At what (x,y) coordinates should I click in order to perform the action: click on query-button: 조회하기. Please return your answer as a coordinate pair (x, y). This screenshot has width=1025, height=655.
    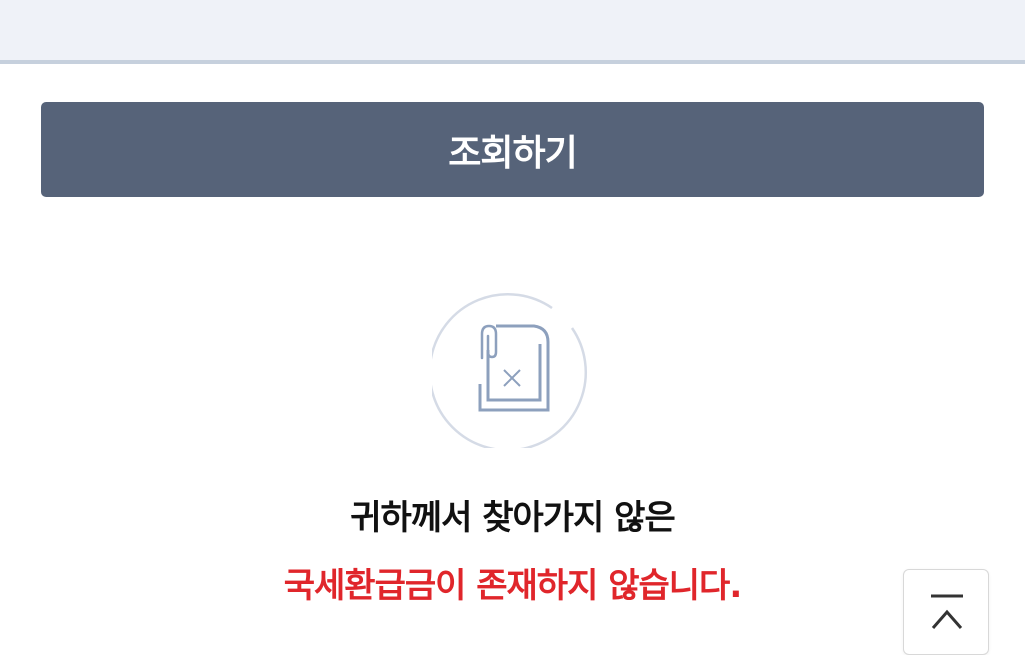
    Looking at the image, I should click on (512, 149).